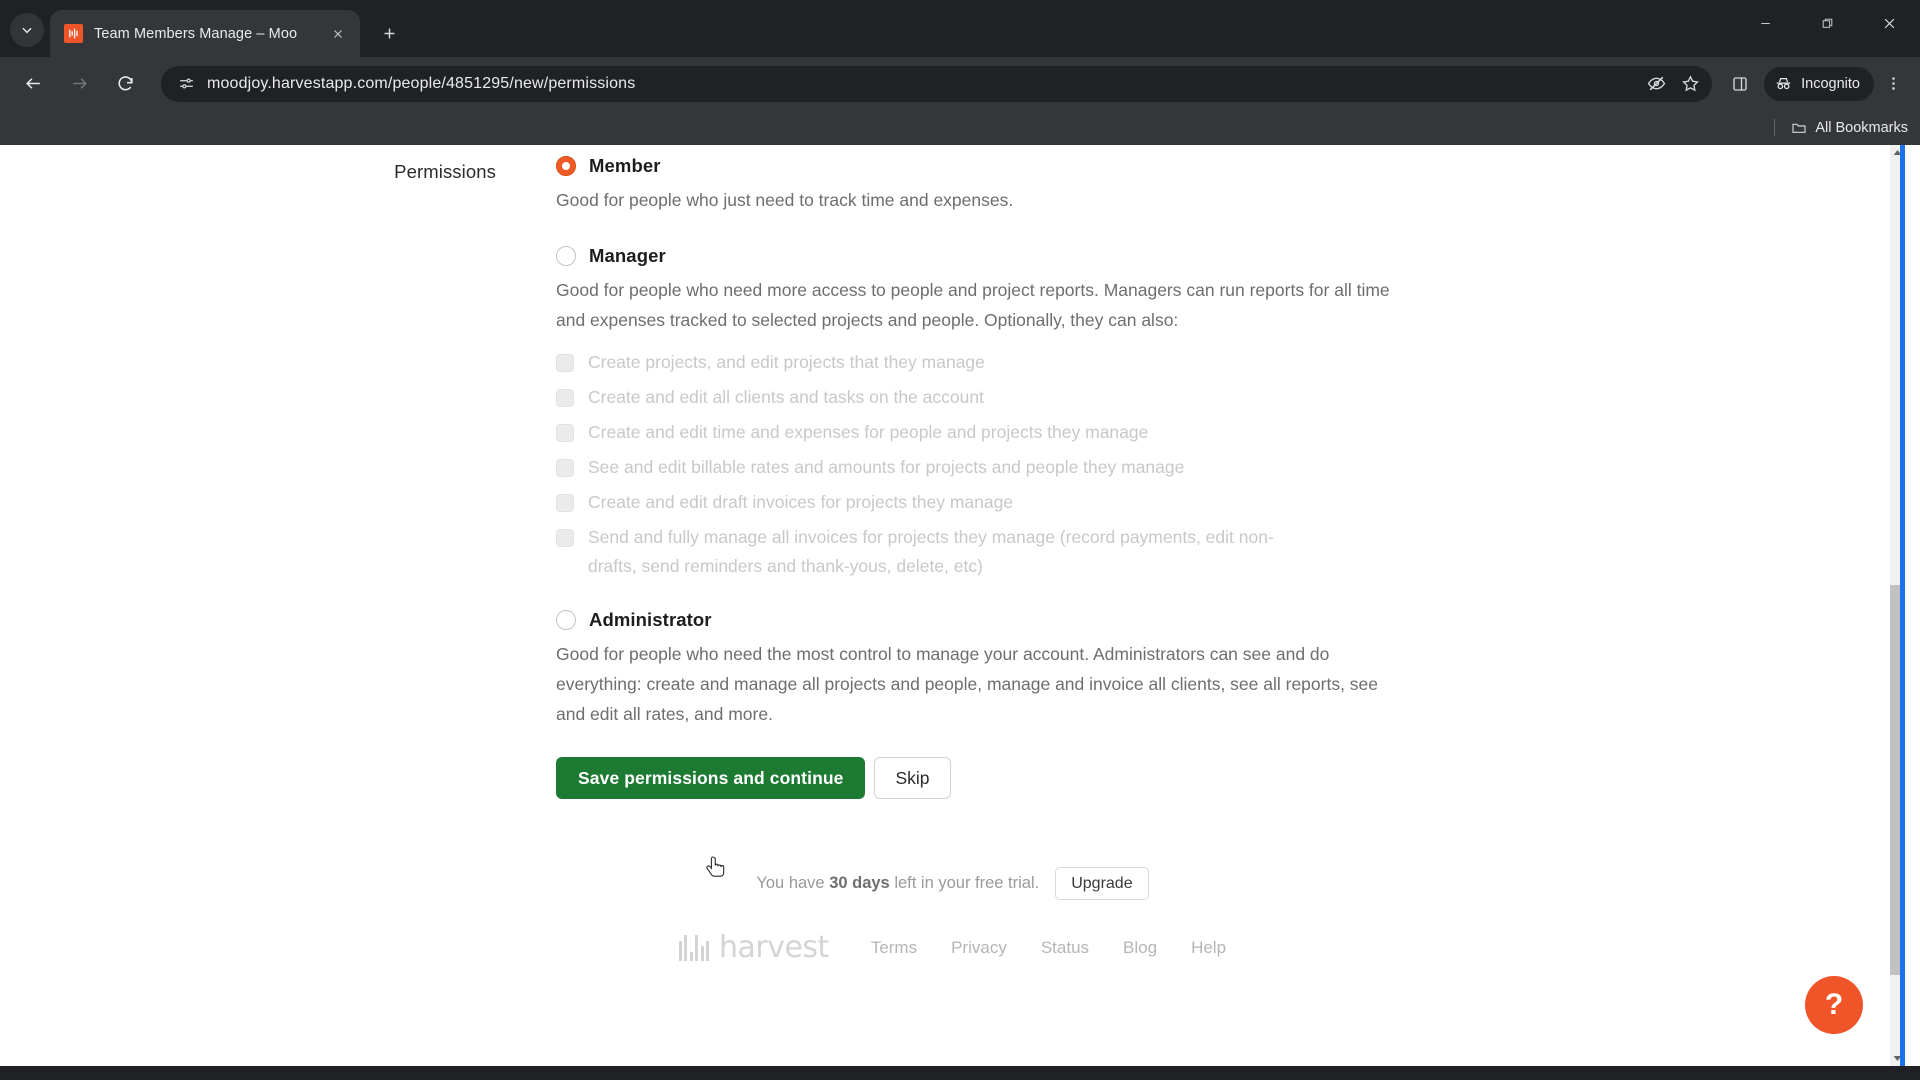 The height and width of the screenshot is (1080, 1920). What do you see at coordinates (793, 883) in the screenshot?
I see `trial-prefix: You have` at bounding box center [793, 883].